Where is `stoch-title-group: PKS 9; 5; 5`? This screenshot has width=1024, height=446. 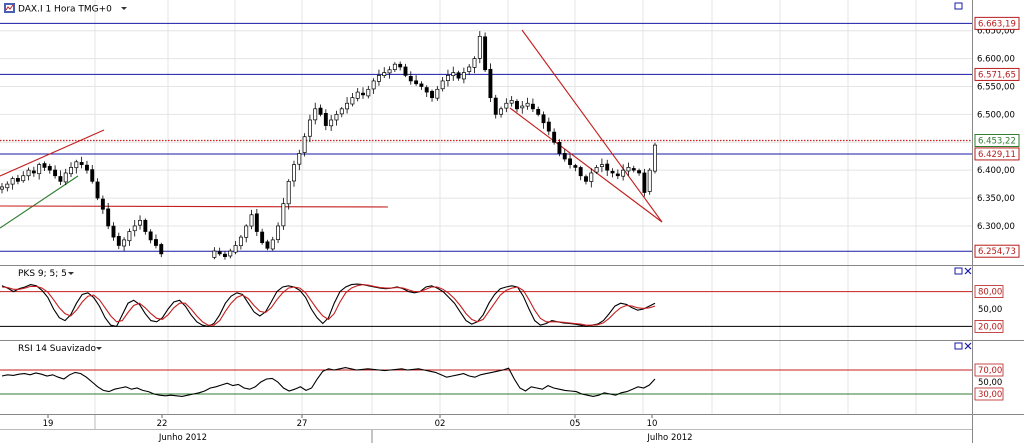
stoch-title-group: PKS 9; 5; 5 is located at coordinates (46, 274).